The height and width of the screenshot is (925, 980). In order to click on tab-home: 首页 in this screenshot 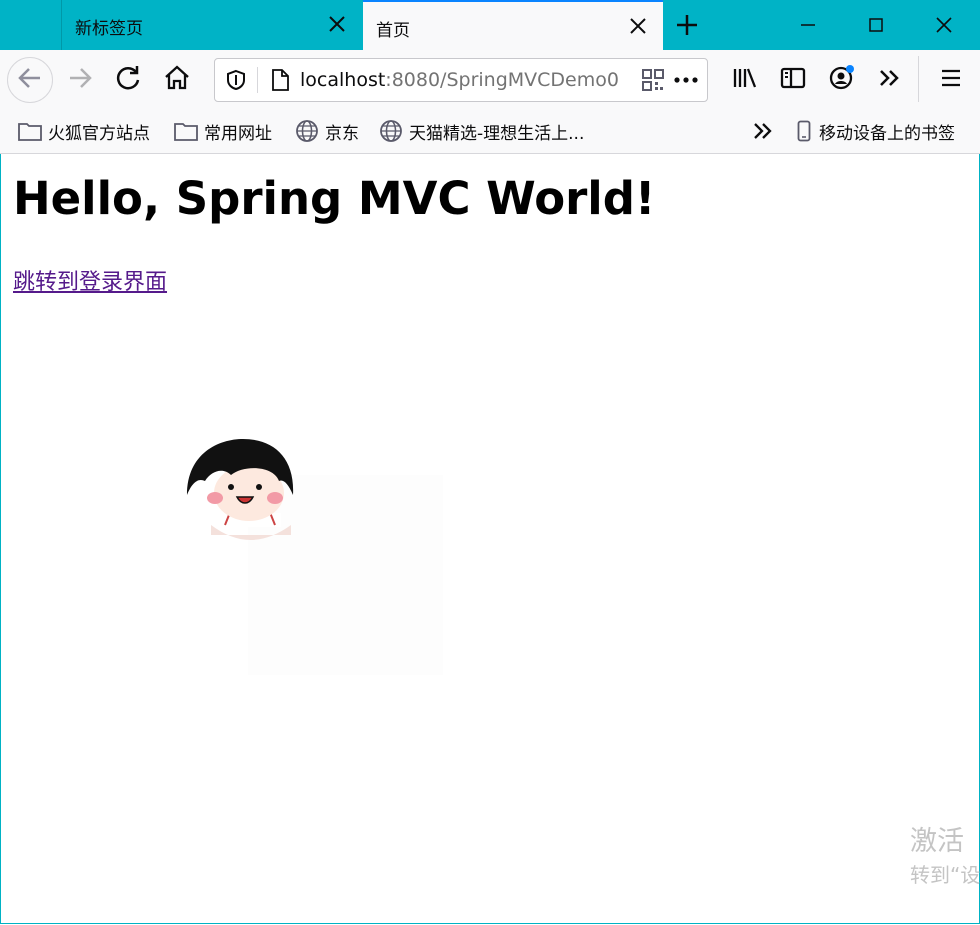, I will do `click(513, 25)`.